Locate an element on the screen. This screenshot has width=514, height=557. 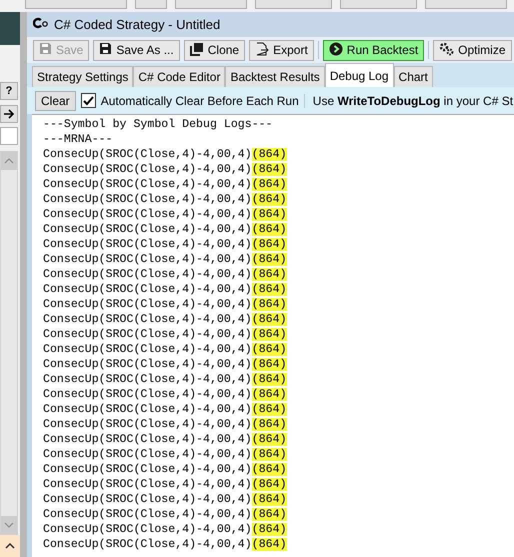
play-circle-icon is located at coordinates (335, 49).